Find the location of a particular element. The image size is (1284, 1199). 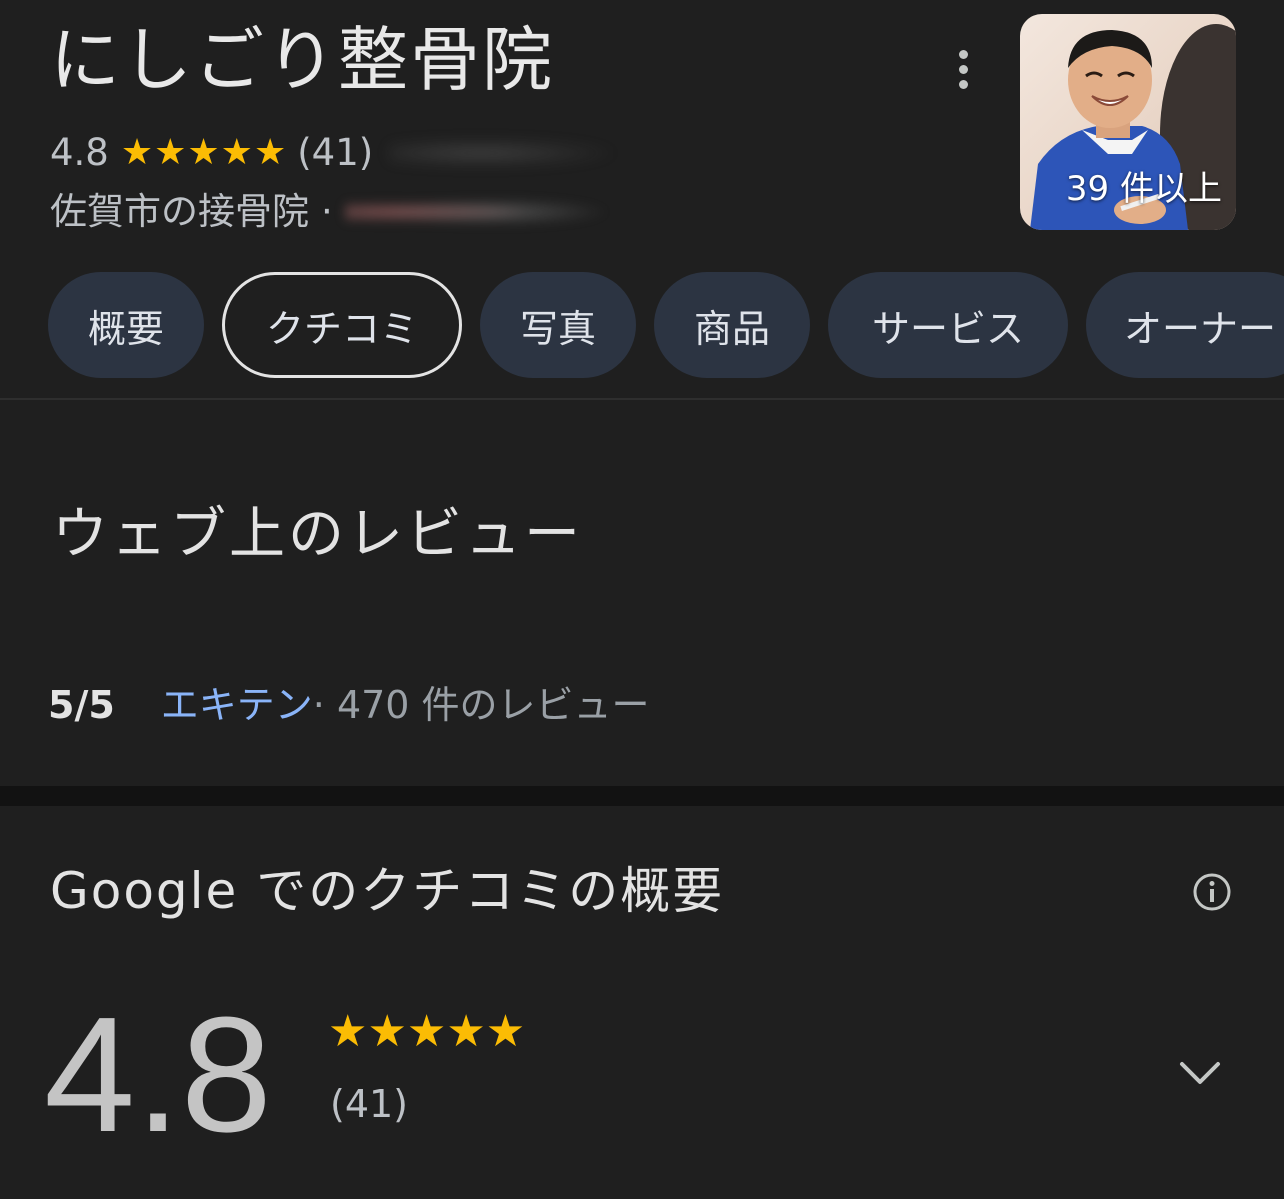

overall-review-count: (41) is located at coordinates (369, 1104).